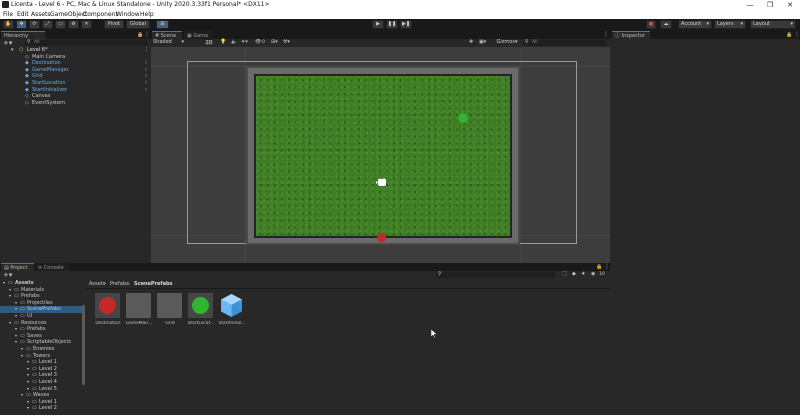  What do you see at coordinates (168, 42) in the screenshot?
I see `shading-mode-dropdown: Shaded ▾` at bounding box center [168, 42].